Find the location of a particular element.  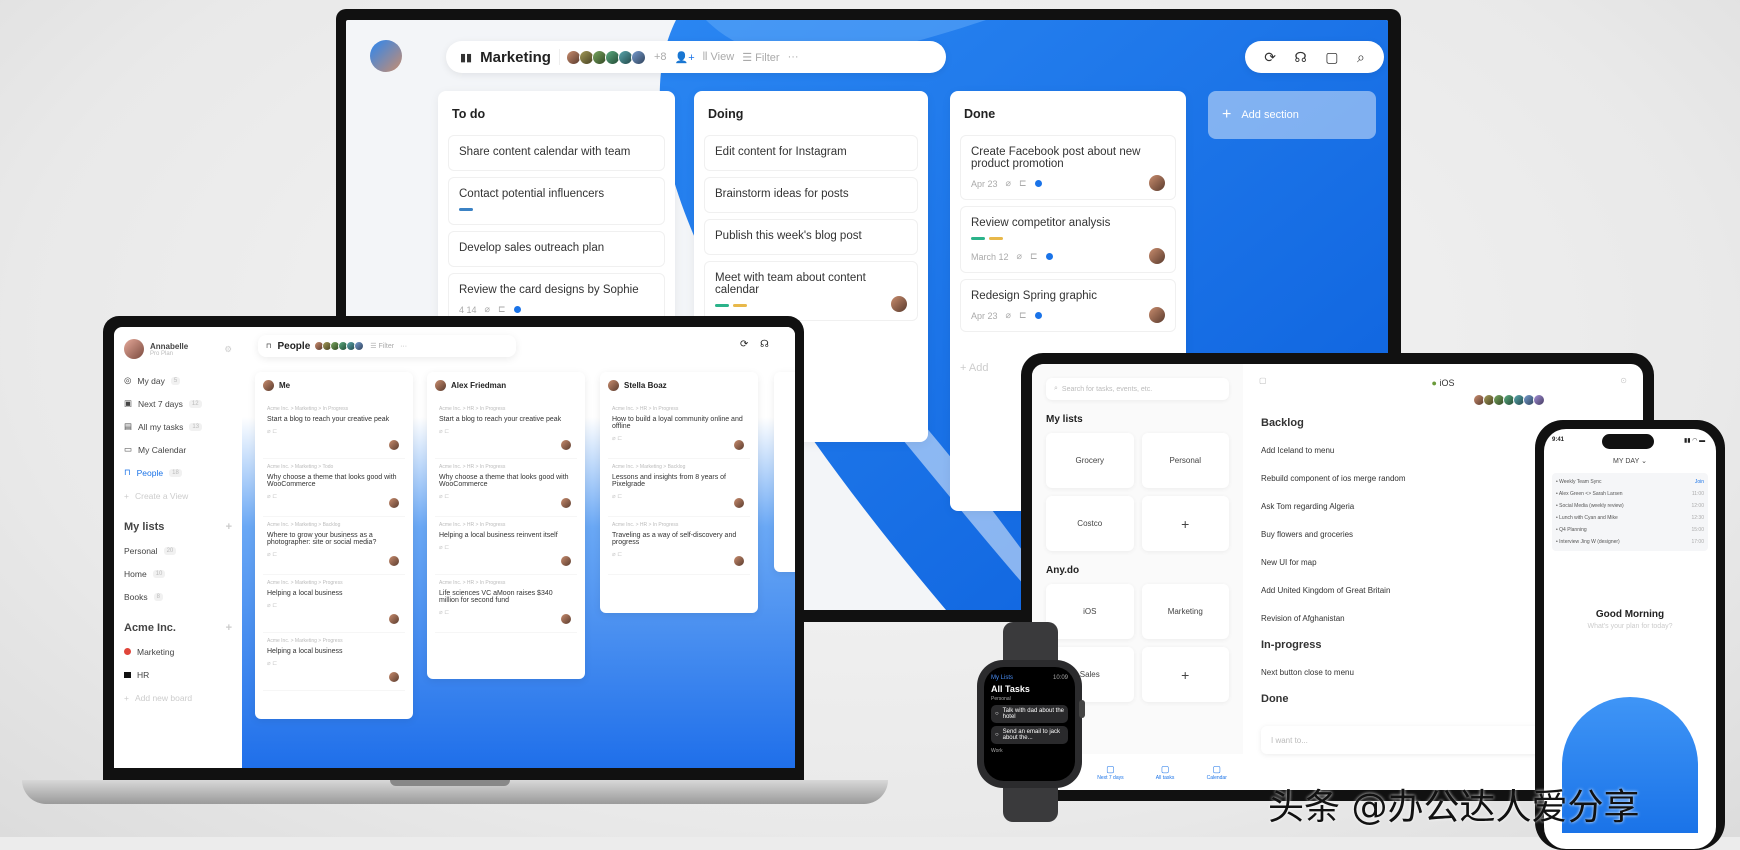

greeting: Good Morning is located at coordinates (1630, 614).